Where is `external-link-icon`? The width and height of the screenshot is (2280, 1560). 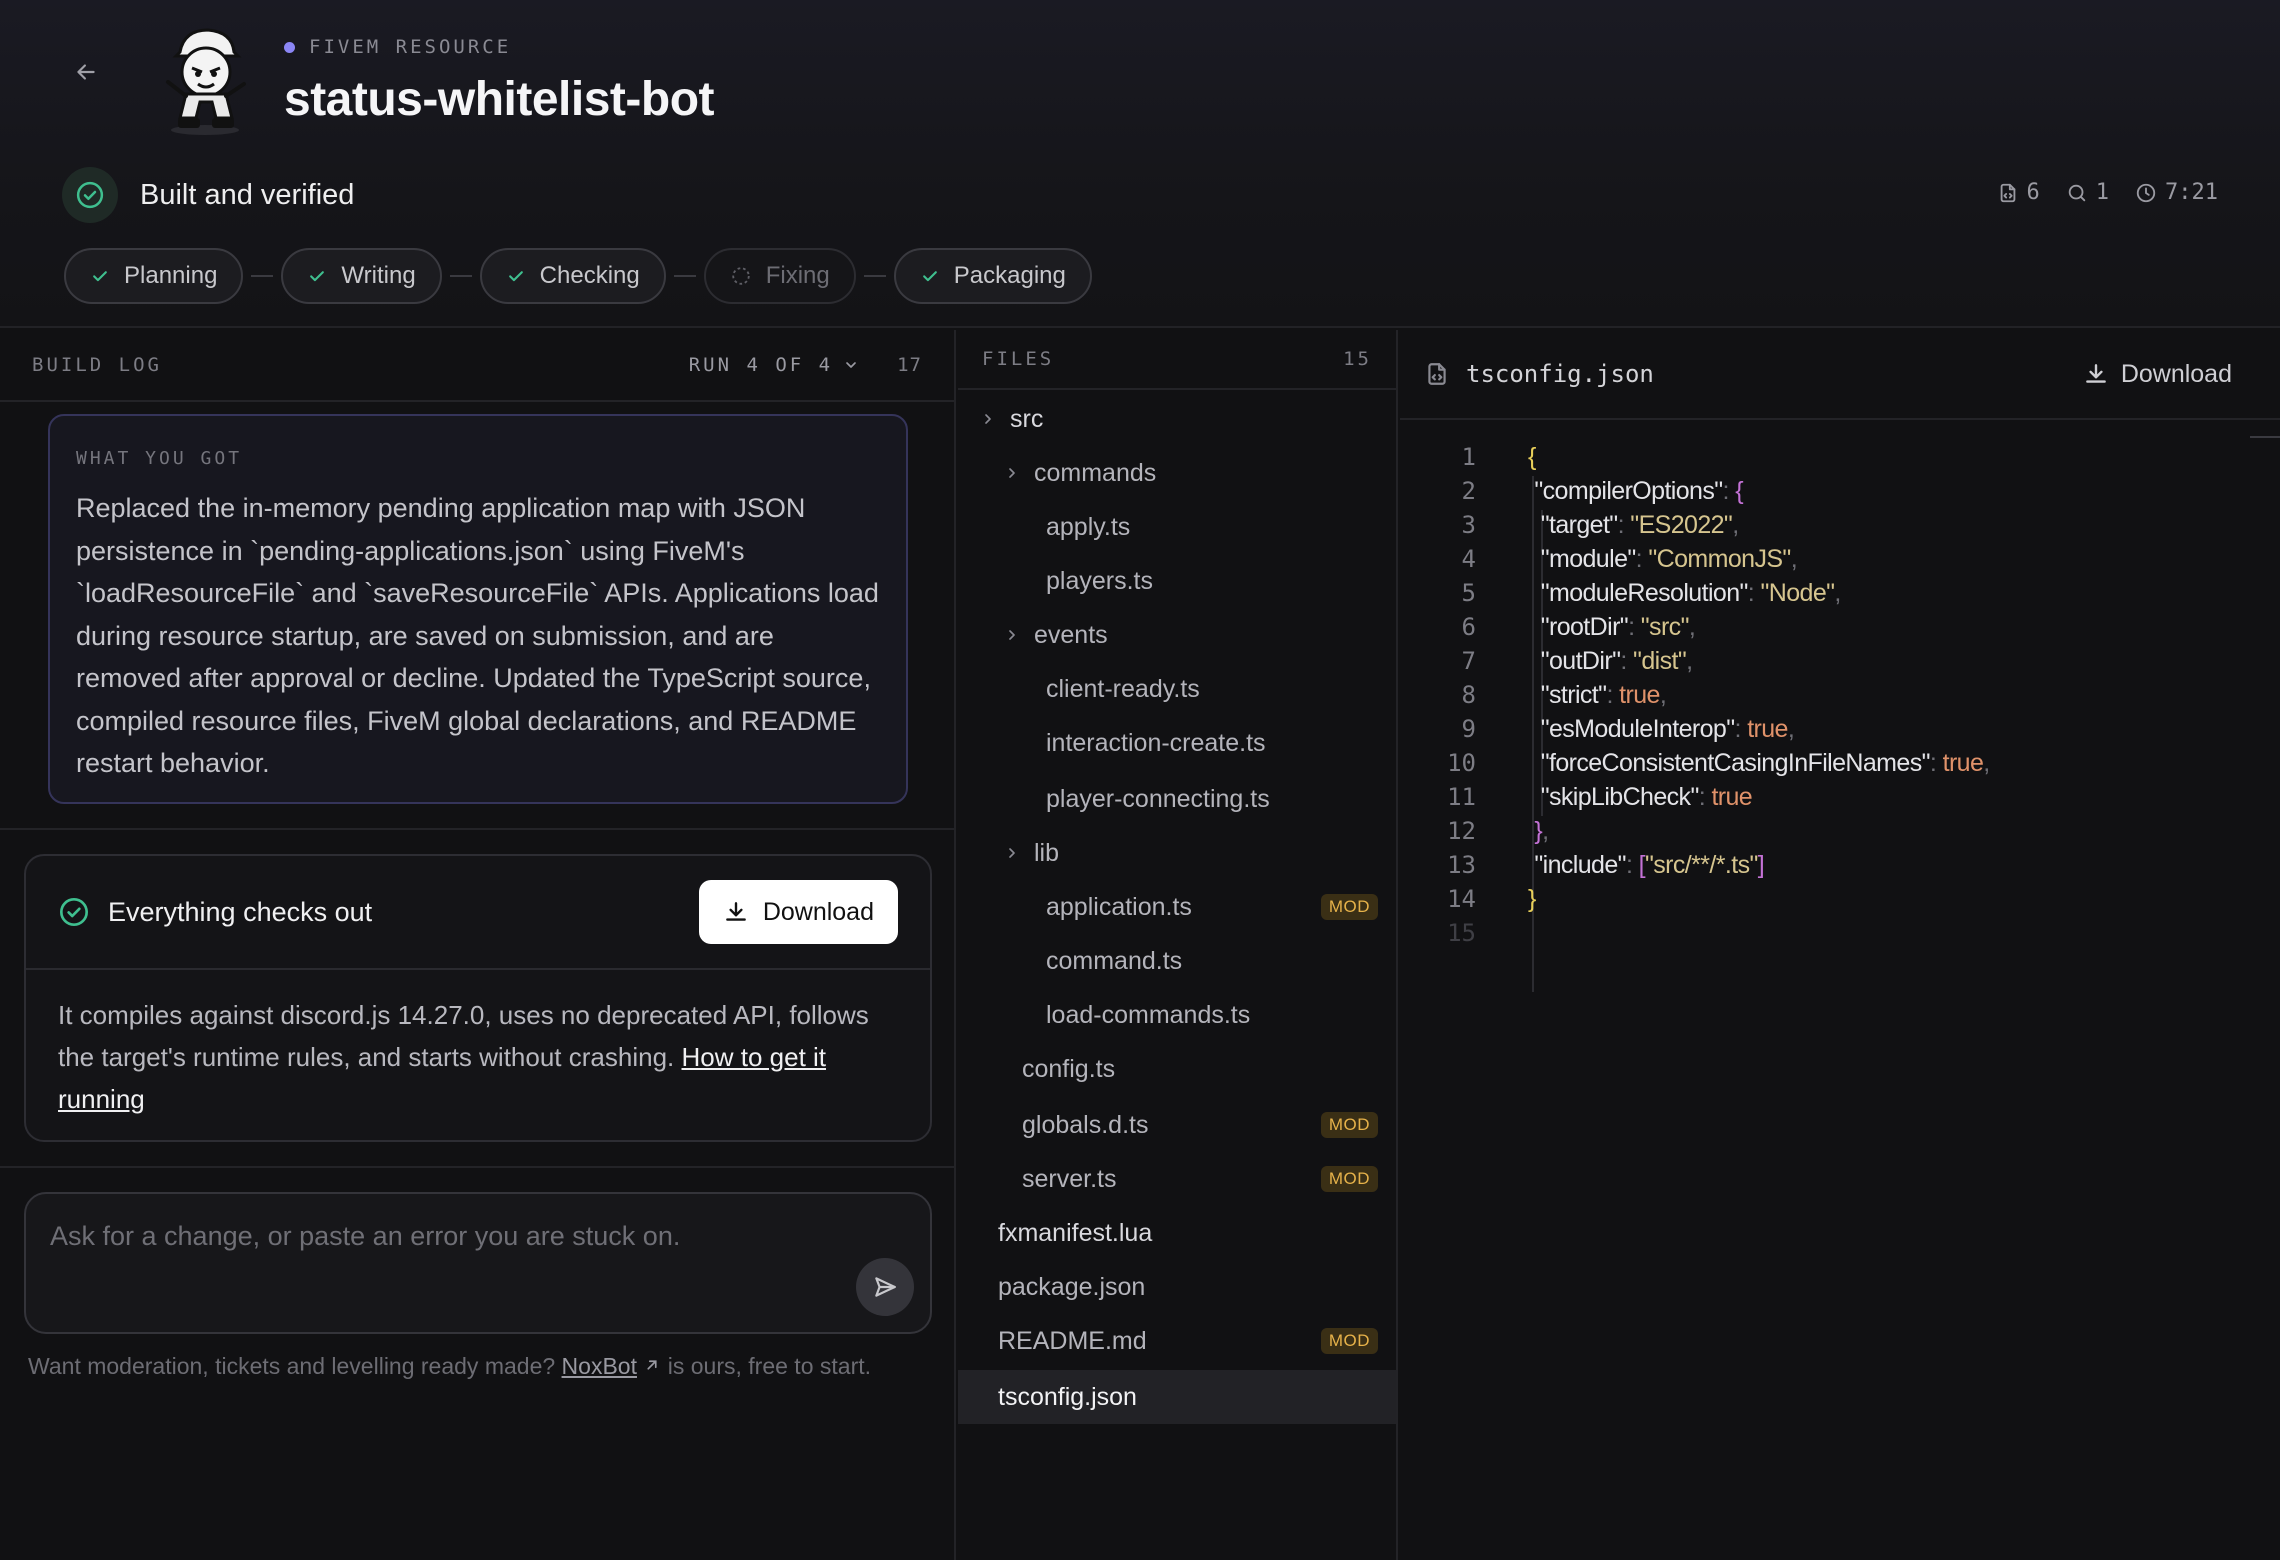
external-link-icon is located at coordinates (652, 1365).